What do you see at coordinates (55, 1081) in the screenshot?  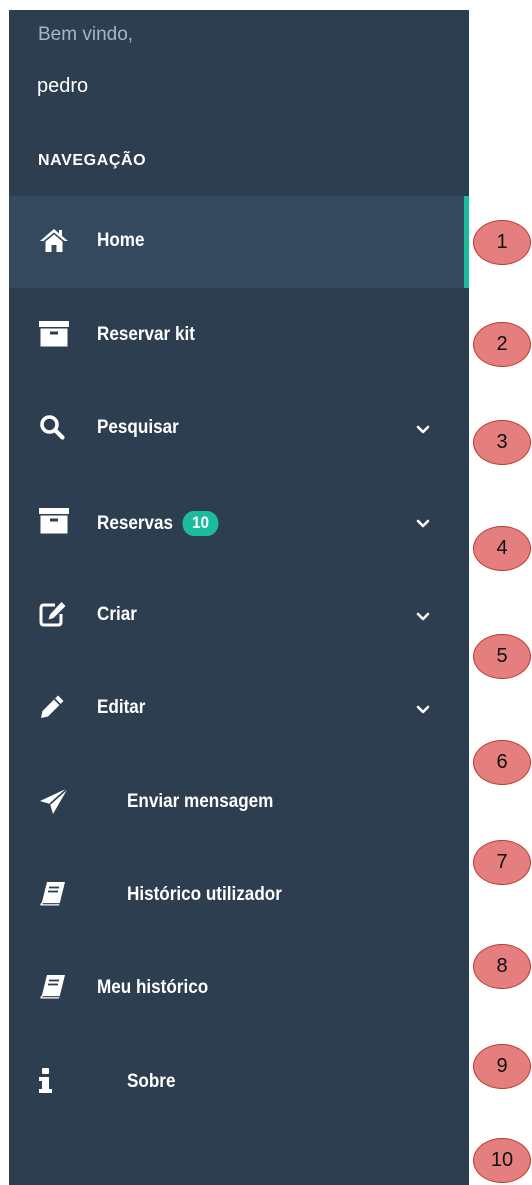 I see `info-icon` at bounding box center [55, 1081].